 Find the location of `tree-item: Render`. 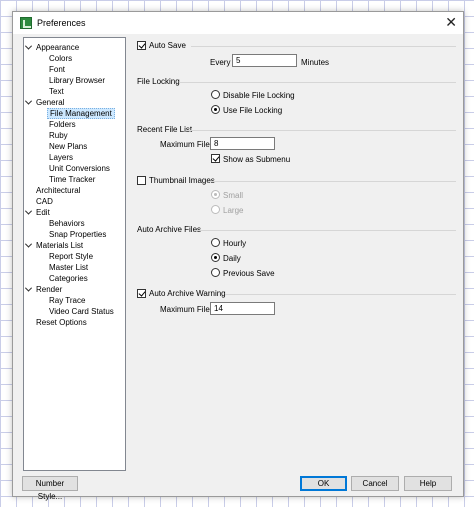

tree-item: Render is located at coordinates (49, 289).